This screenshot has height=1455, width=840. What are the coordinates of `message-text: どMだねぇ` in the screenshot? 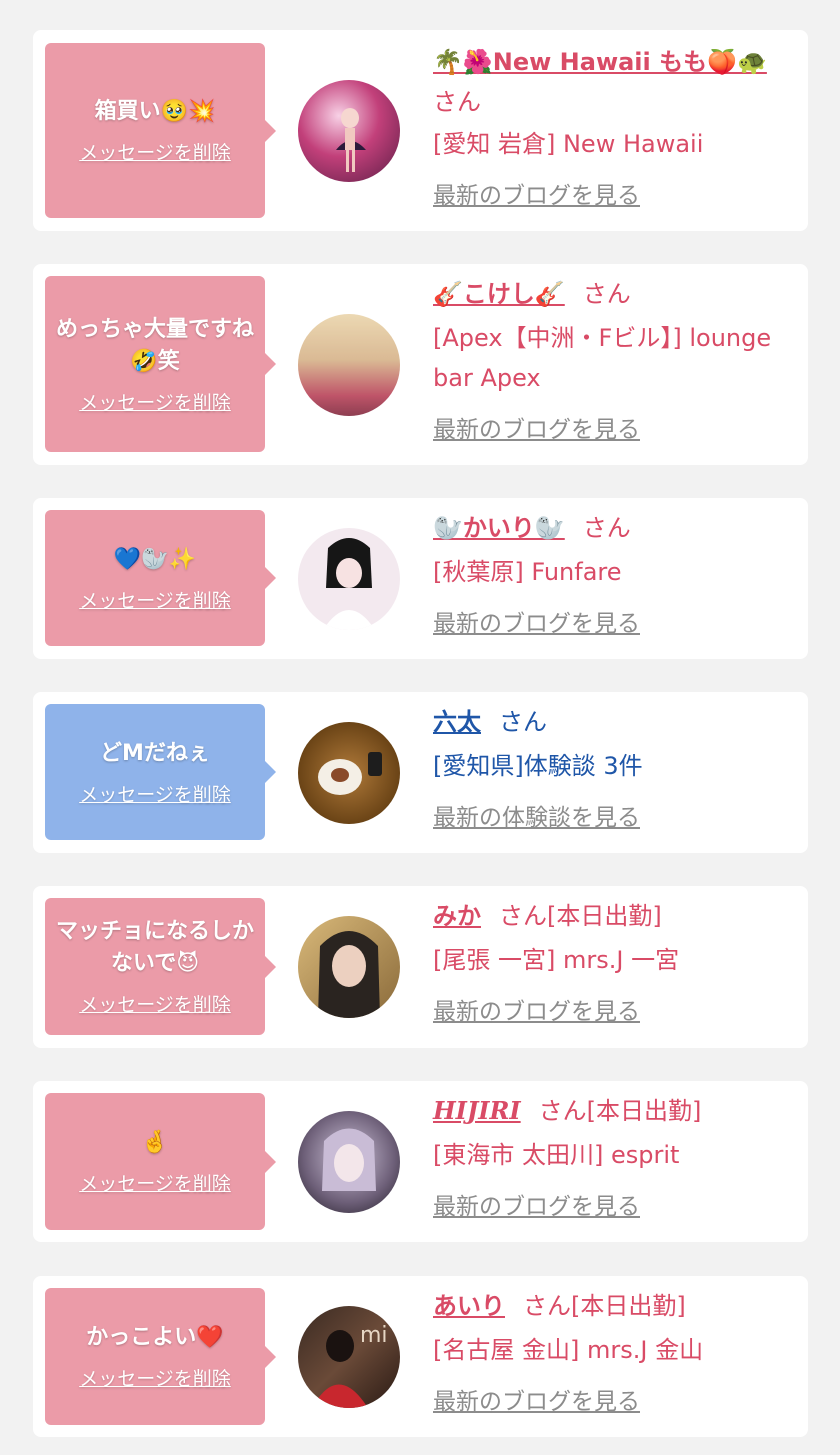 It's located at (155, 753).